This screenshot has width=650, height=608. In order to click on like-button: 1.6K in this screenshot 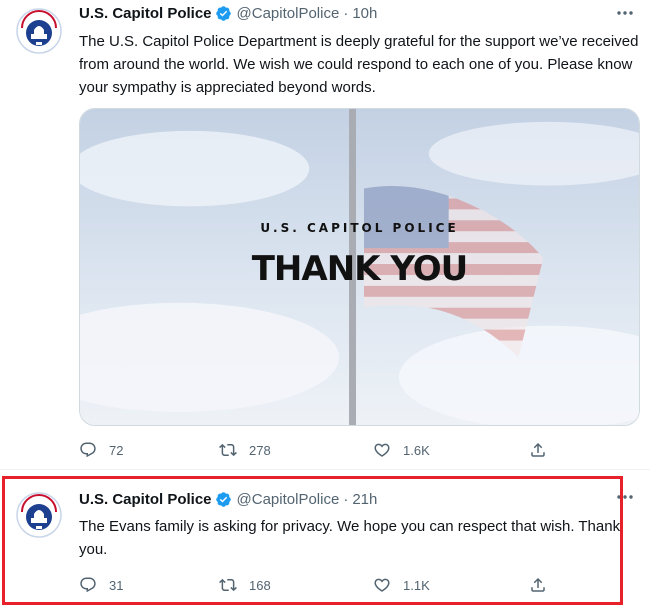, I will do `click(401, 450)`.